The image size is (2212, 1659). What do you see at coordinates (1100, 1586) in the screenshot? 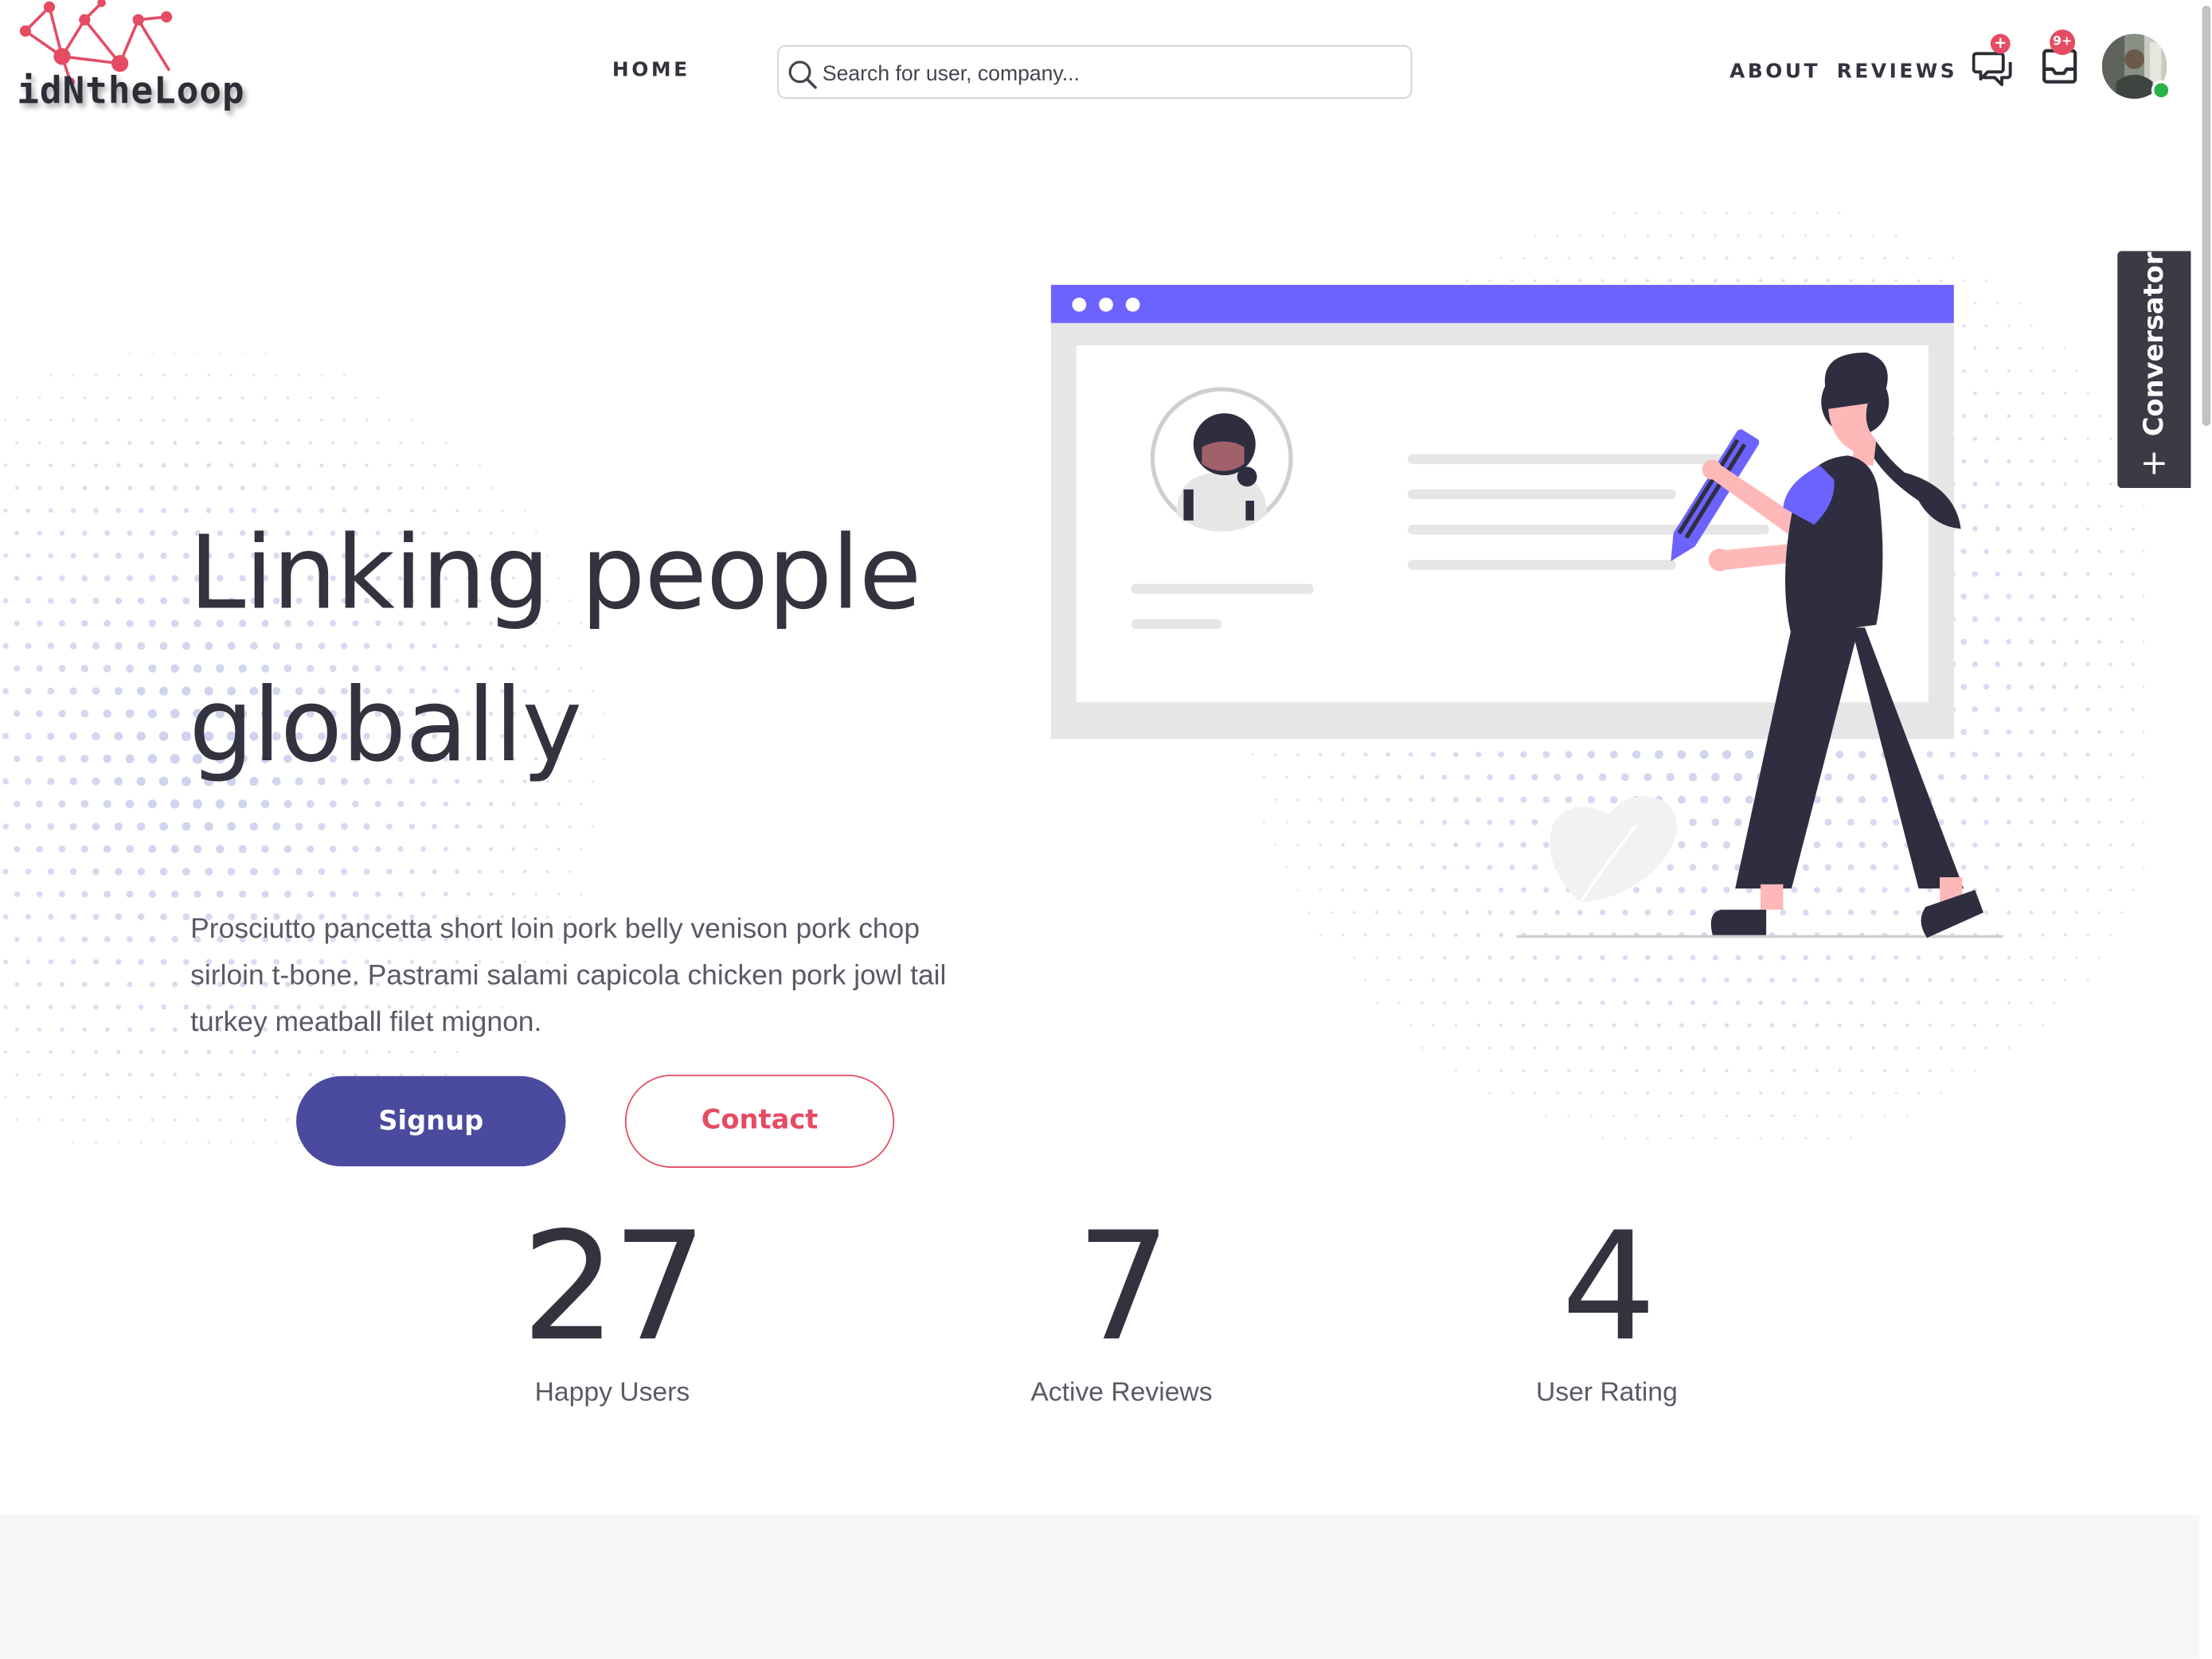
I see `next-section-band` at bounding box center [1100, 1586].